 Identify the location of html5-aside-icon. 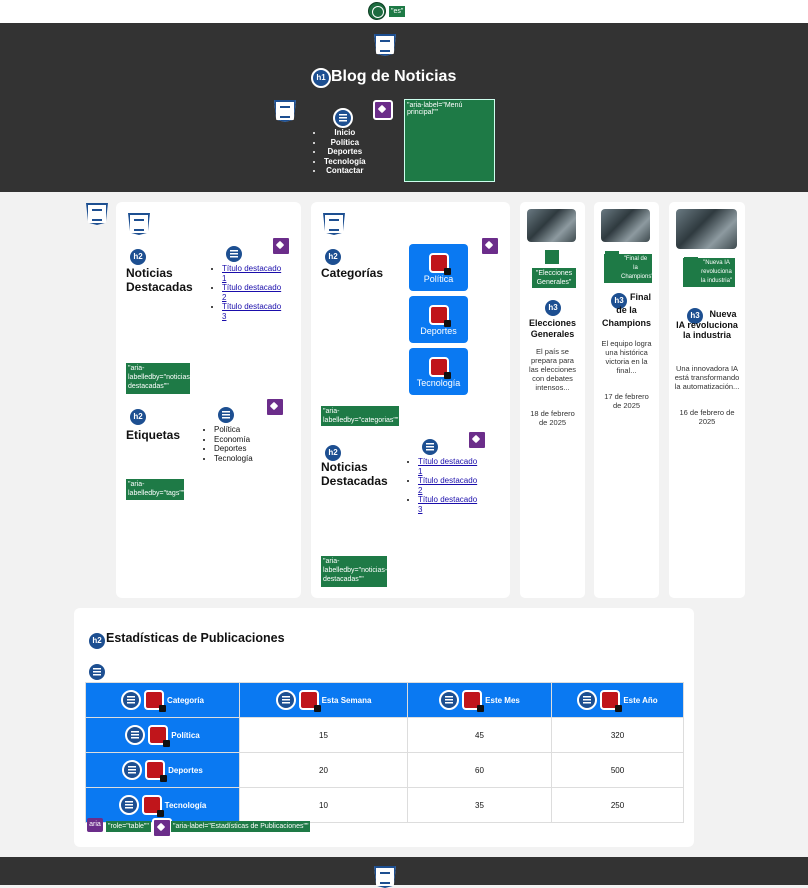
(334, 224).